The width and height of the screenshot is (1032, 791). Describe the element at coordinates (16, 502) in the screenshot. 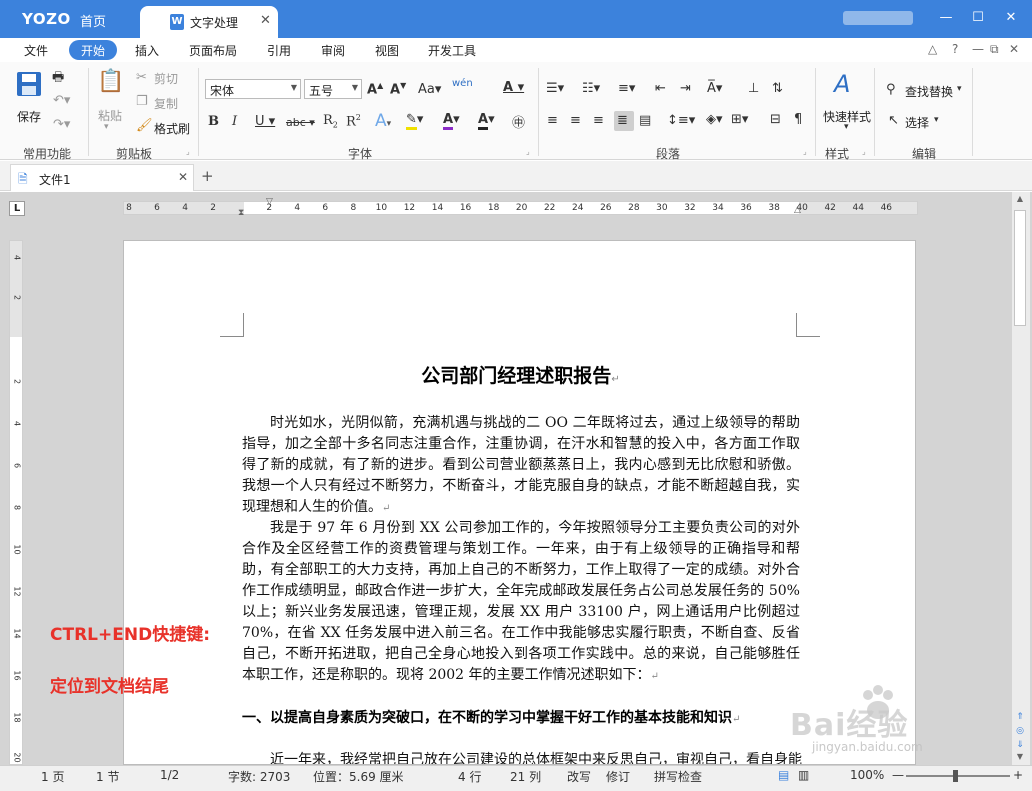

I see `vertical-ruler: 4 2 2 4 6 8 10 12 14 16 18 20` at that location.